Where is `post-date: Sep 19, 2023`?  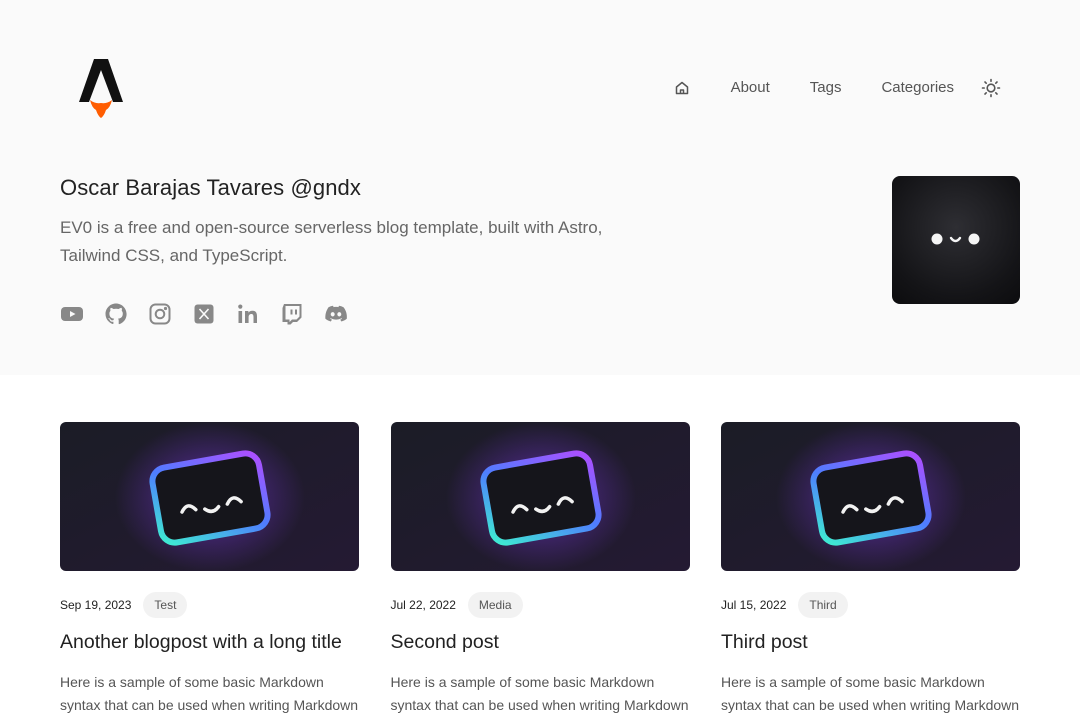
post-date: Sep 19, 2023 is located at coordinates (96, 605).